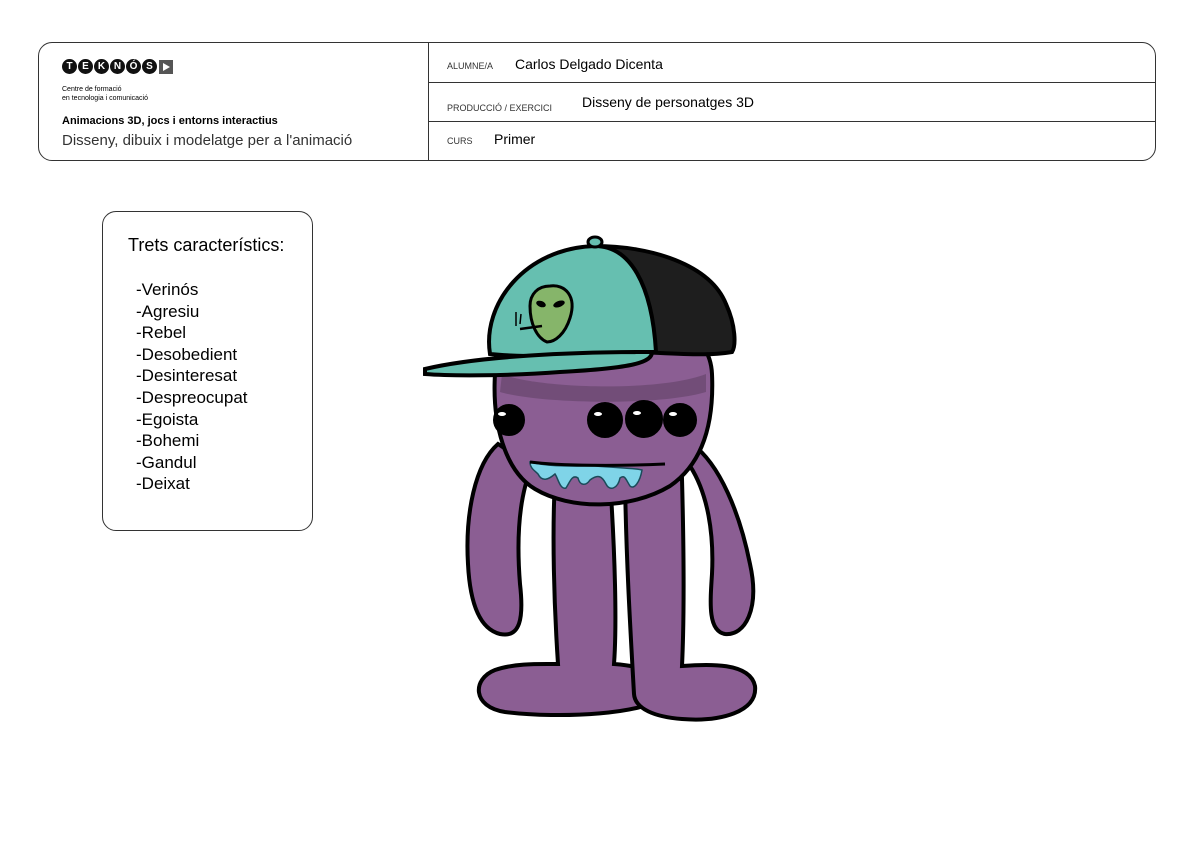  I want to click on logo-letter: N, so click(117, 66).